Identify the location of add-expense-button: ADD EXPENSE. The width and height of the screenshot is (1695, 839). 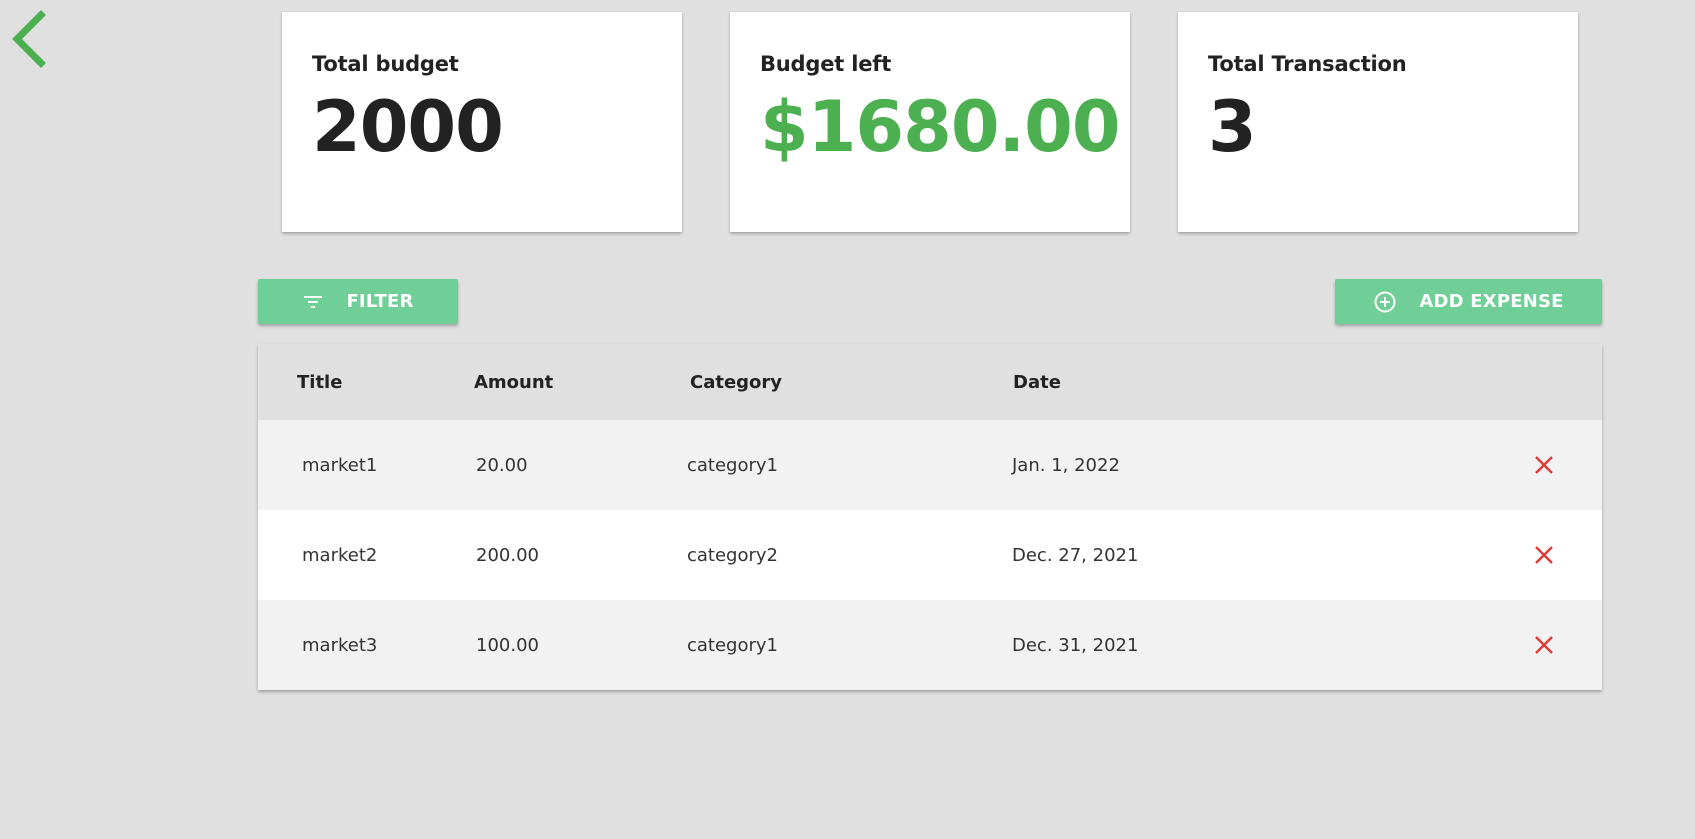
(1468, 301).